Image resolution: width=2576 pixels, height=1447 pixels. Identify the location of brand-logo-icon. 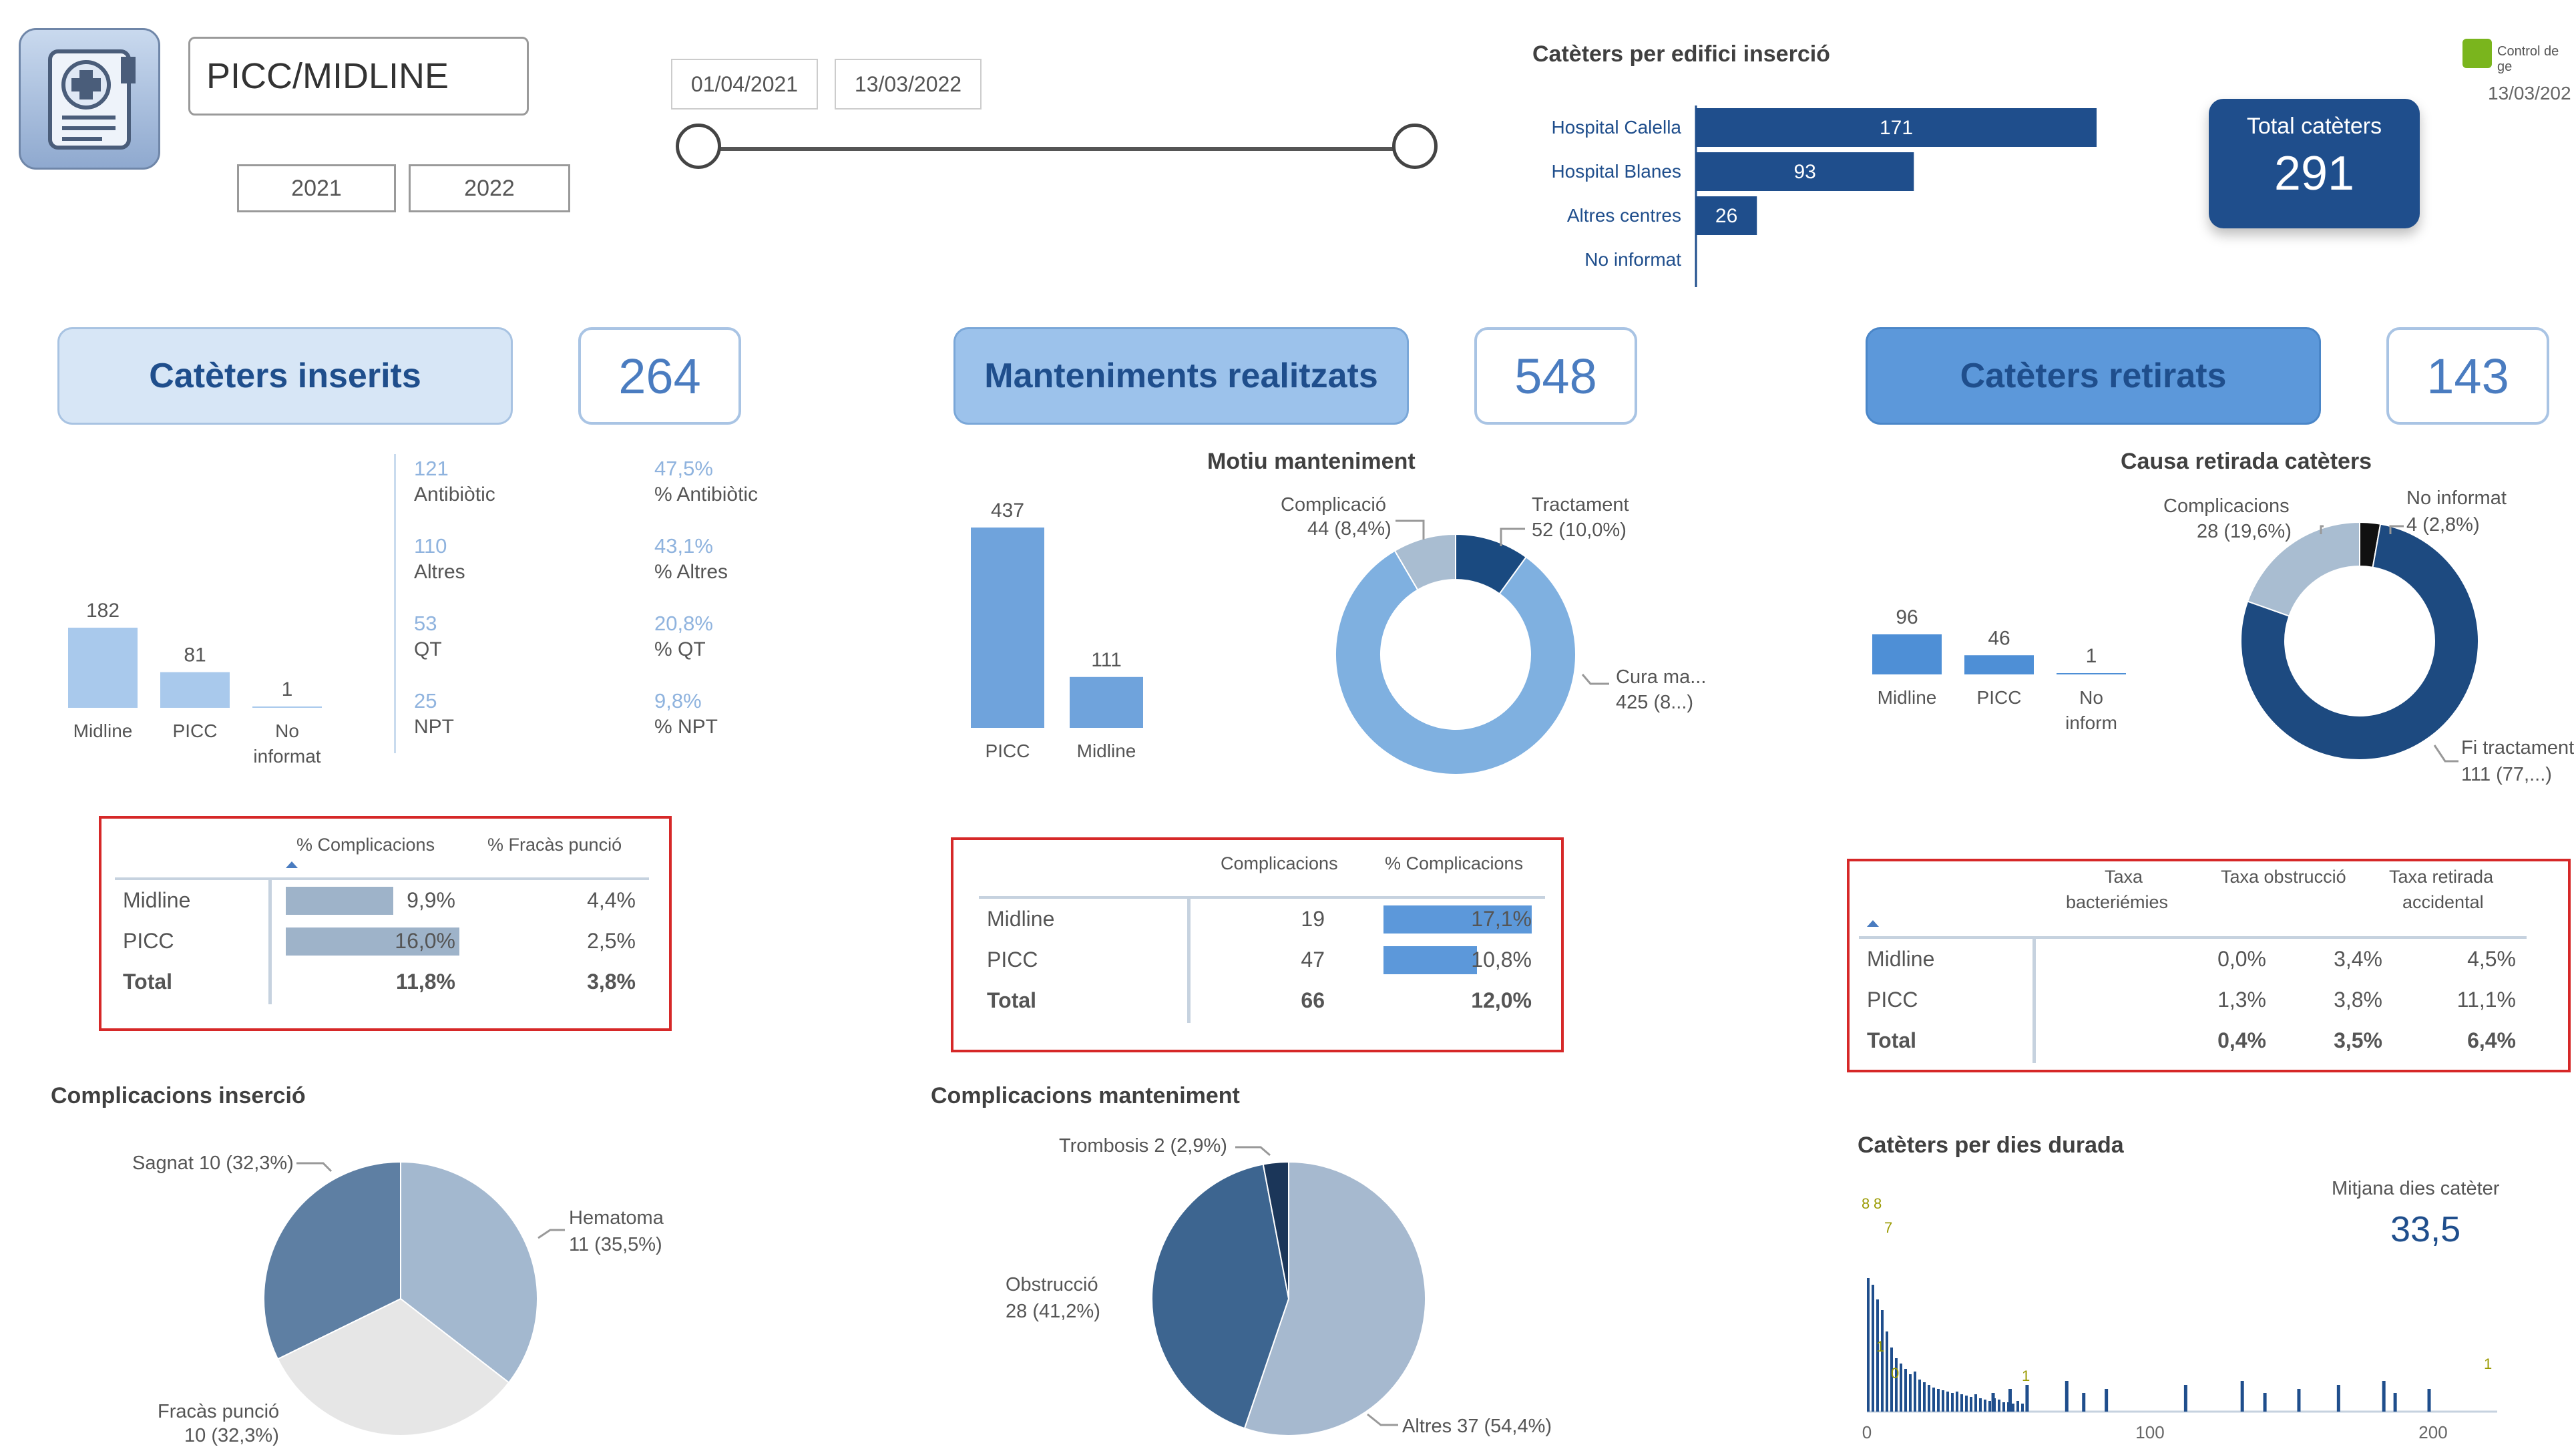
(2477, 53).